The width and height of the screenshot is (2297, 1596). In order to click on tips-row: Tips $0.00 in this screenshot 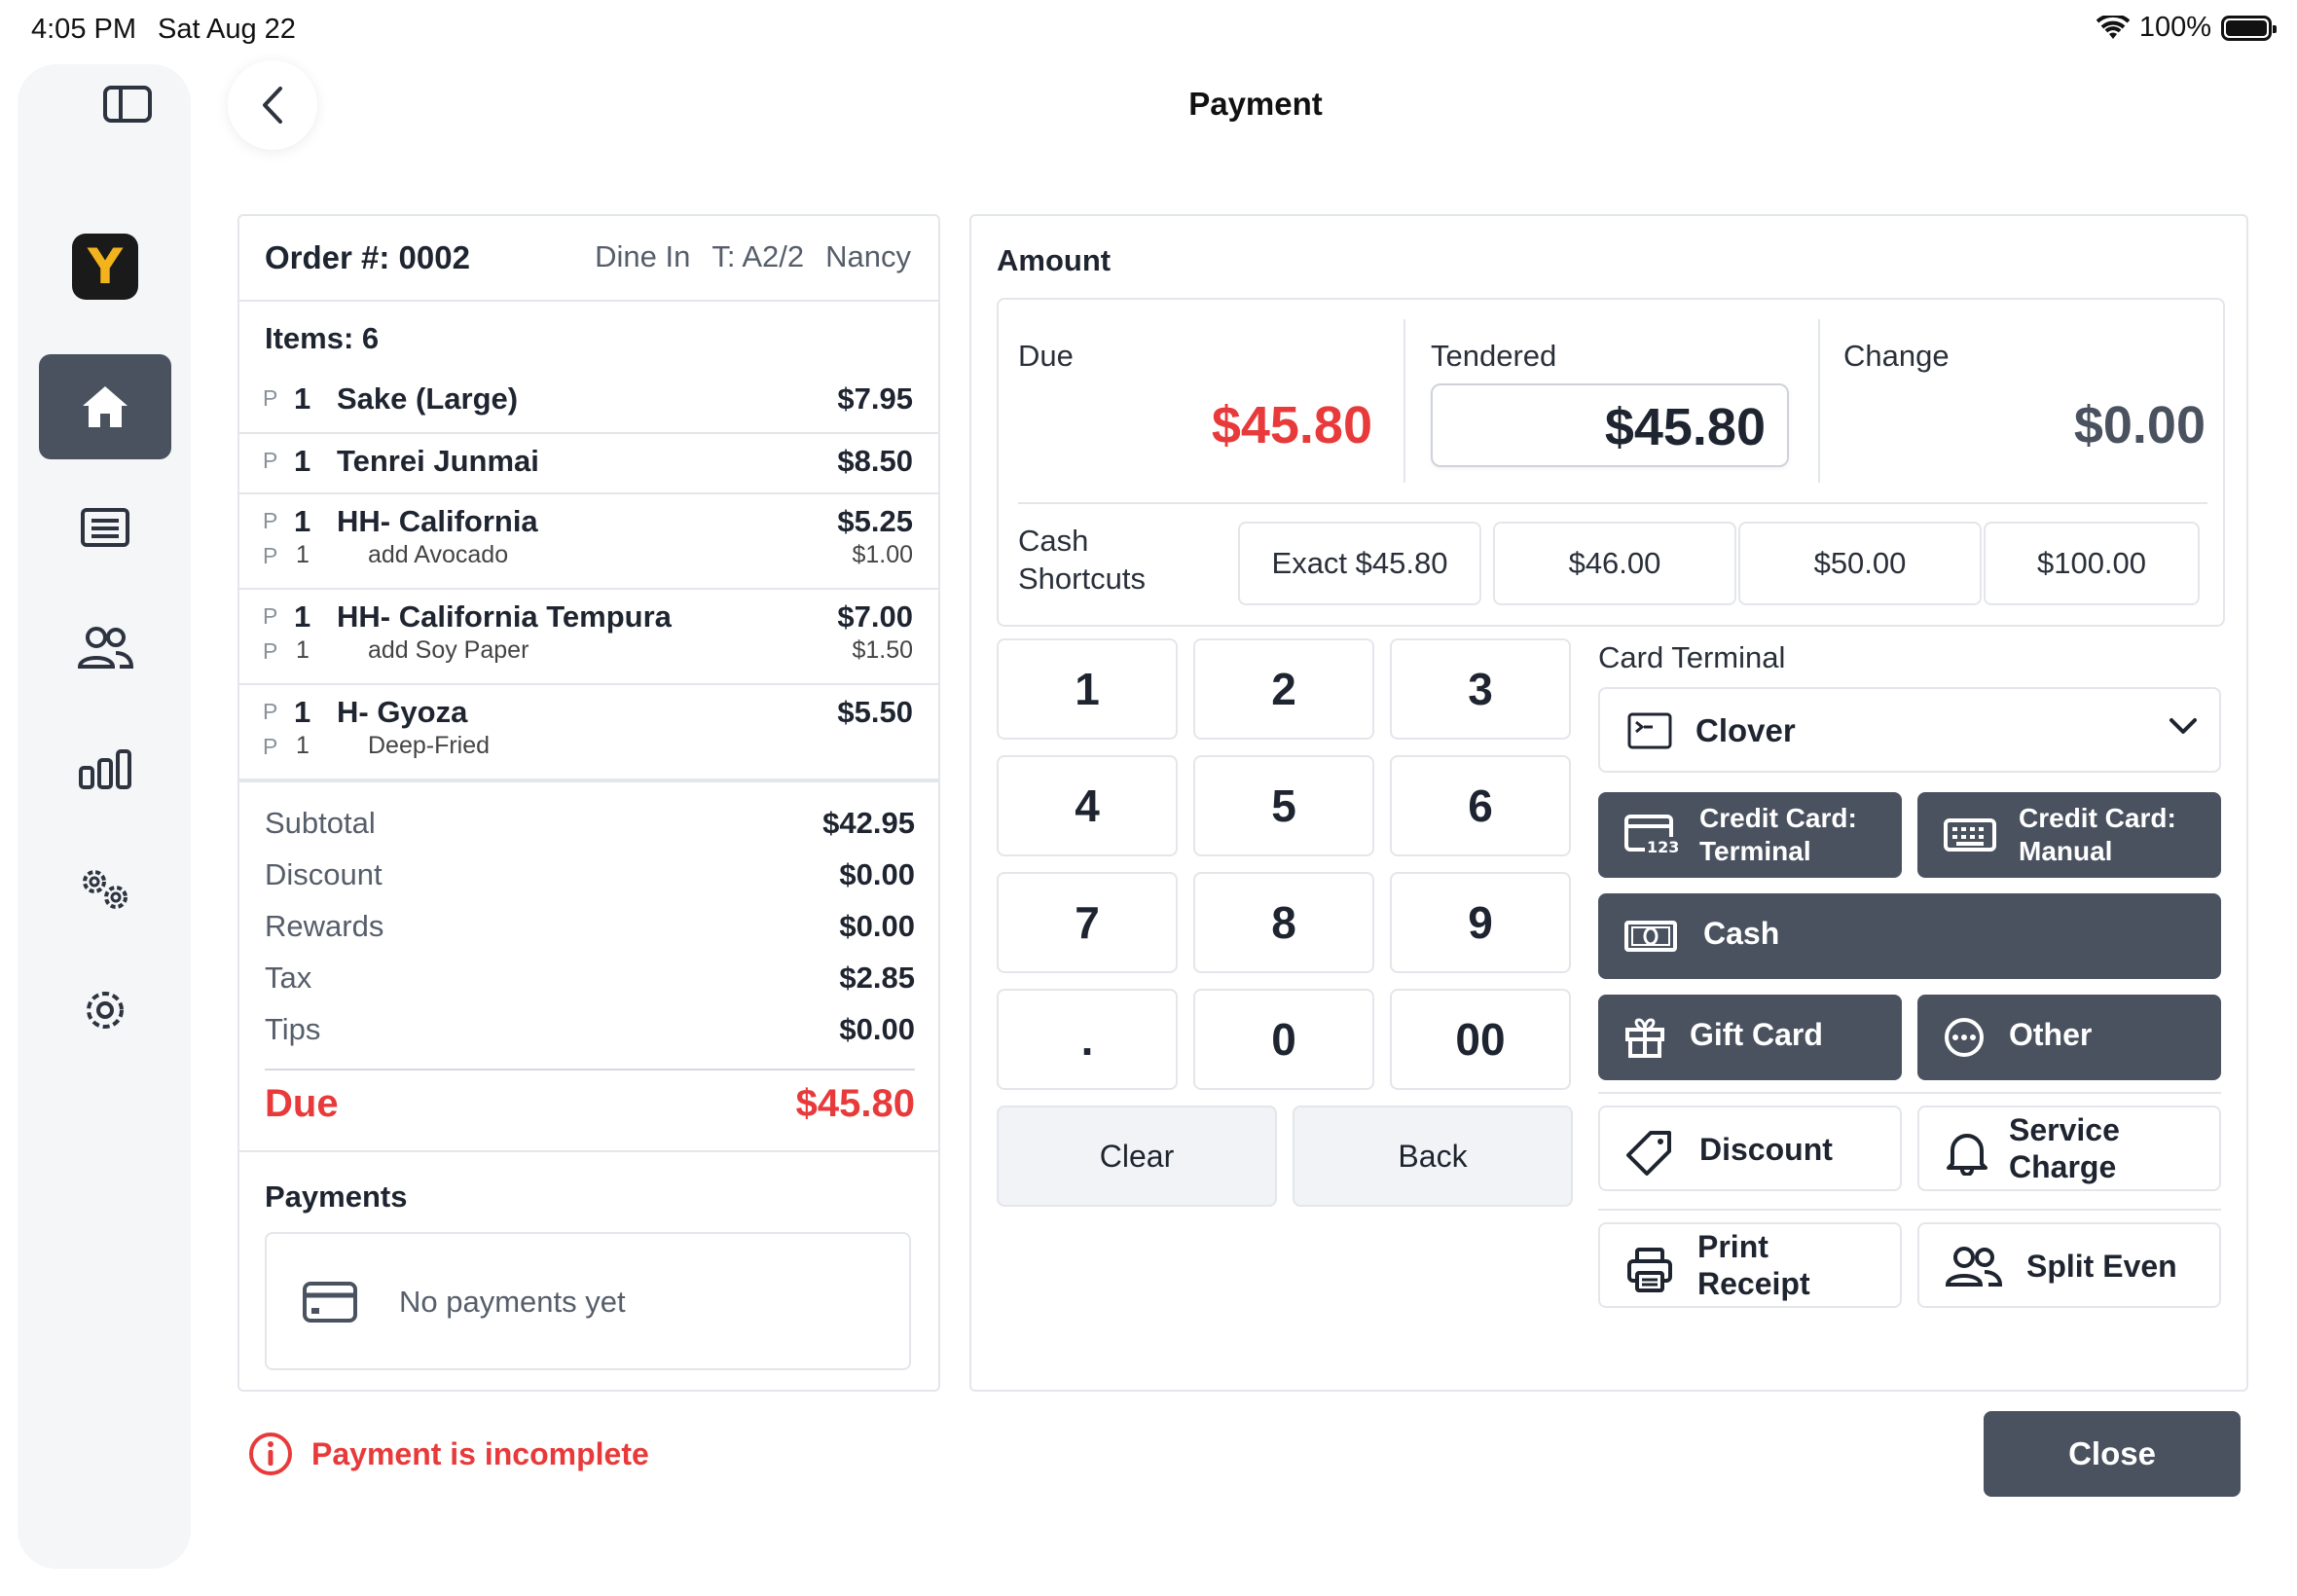, I will do `click(590, 1033)`.